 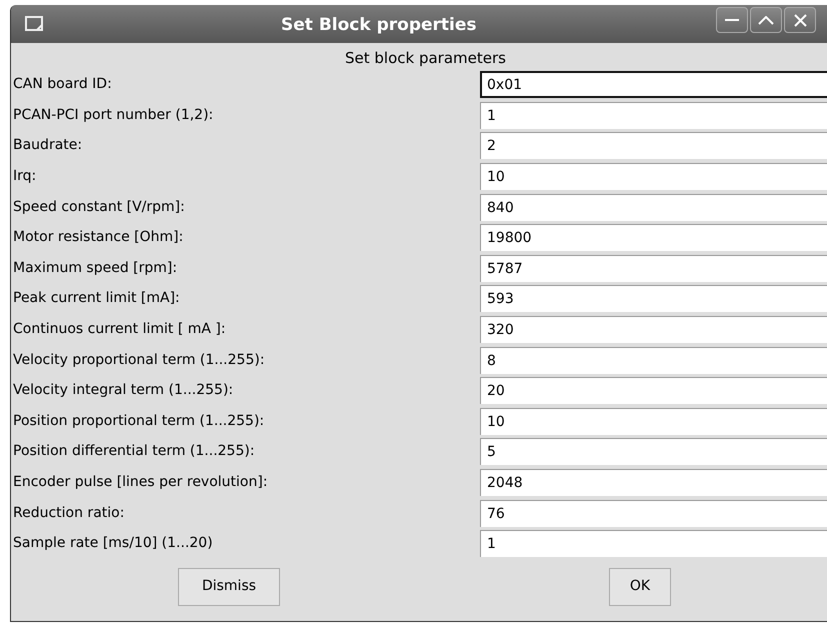 What do you see at coordinates (378, 25) in the screenshot?
I see `window-title: Set Block properties` at bounding box center [378, 25].